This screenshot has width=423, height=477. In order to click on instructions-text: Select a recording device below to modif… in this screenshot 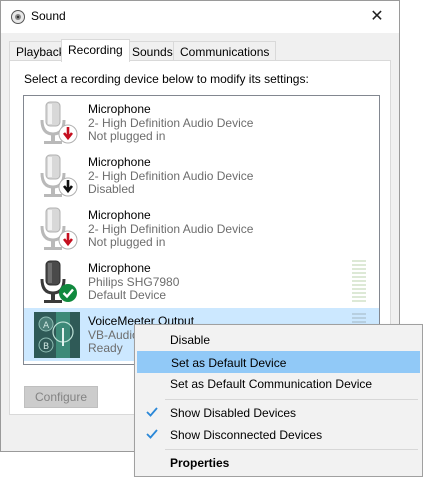, I will do `click(166, 79)`.